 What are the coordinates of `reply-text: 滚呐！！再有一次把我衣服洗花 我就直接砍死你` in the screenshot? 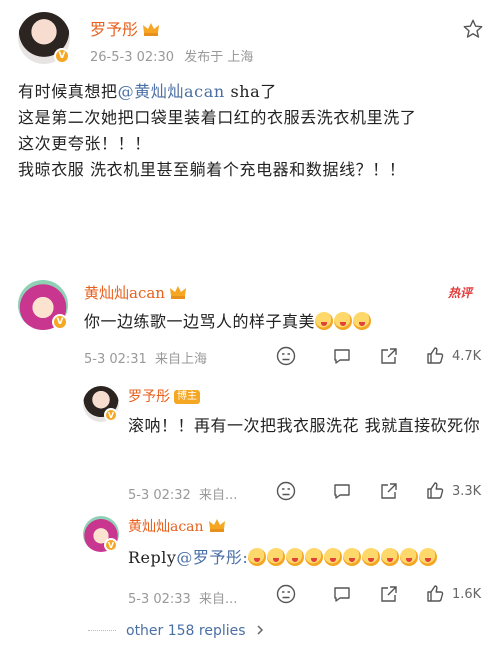 It's located at (304, 425).